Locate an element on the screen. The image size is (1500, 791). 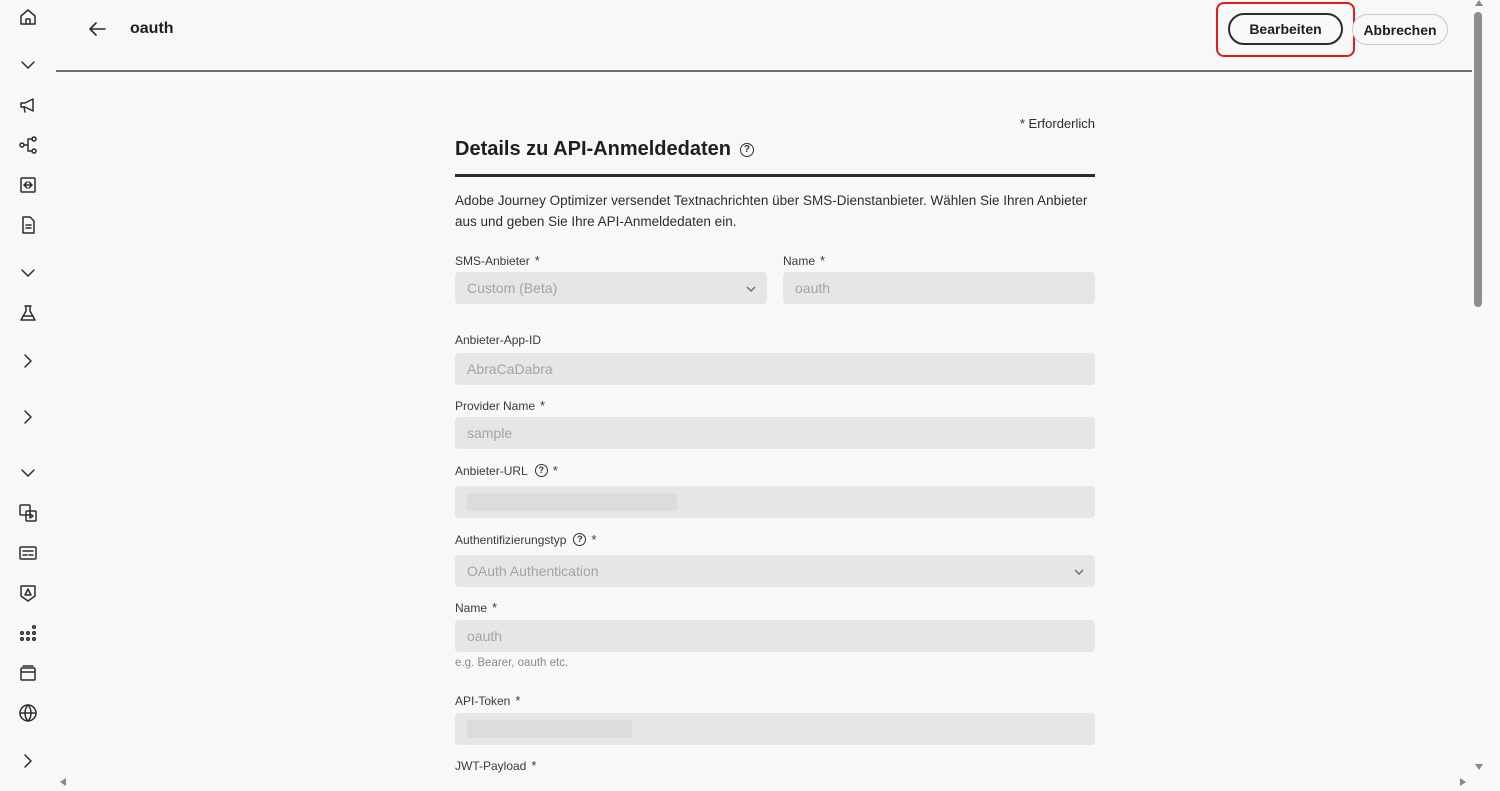
label-text: Provider Name is located at coordinates (495, 405).